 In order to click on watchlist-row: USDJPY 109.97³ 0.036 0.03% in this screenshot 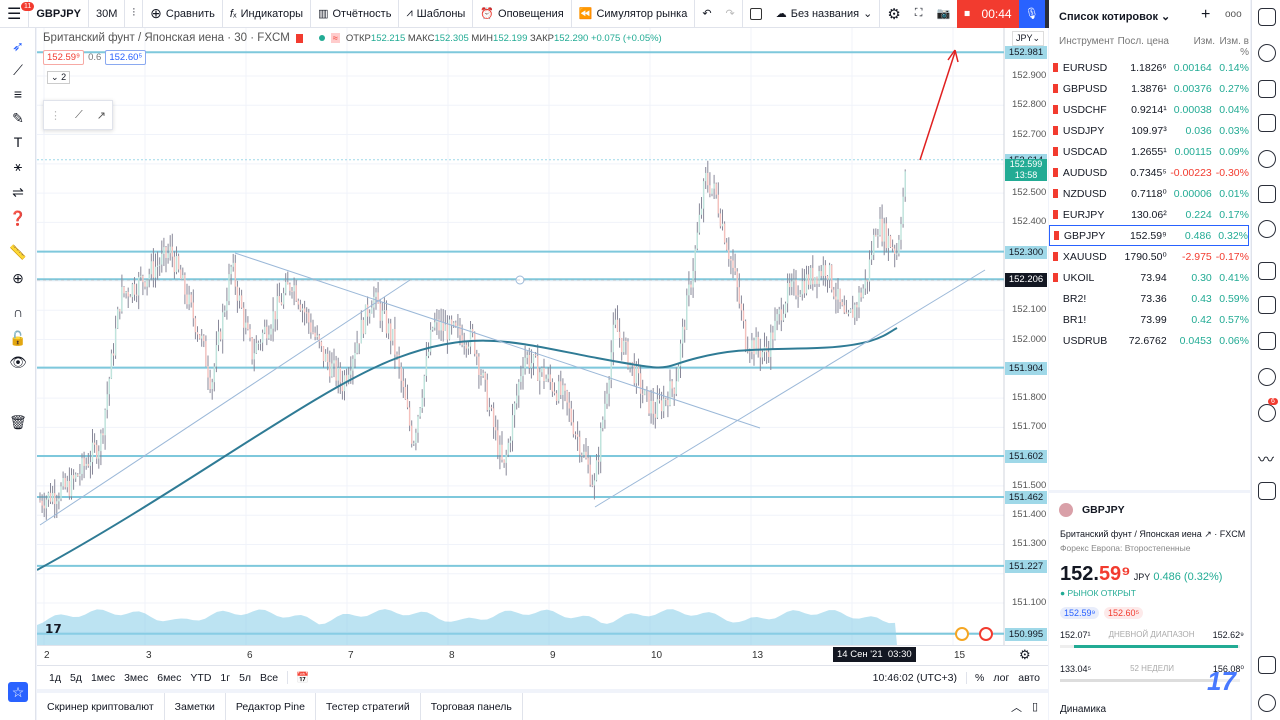, I will do `click(1149, 130)`.